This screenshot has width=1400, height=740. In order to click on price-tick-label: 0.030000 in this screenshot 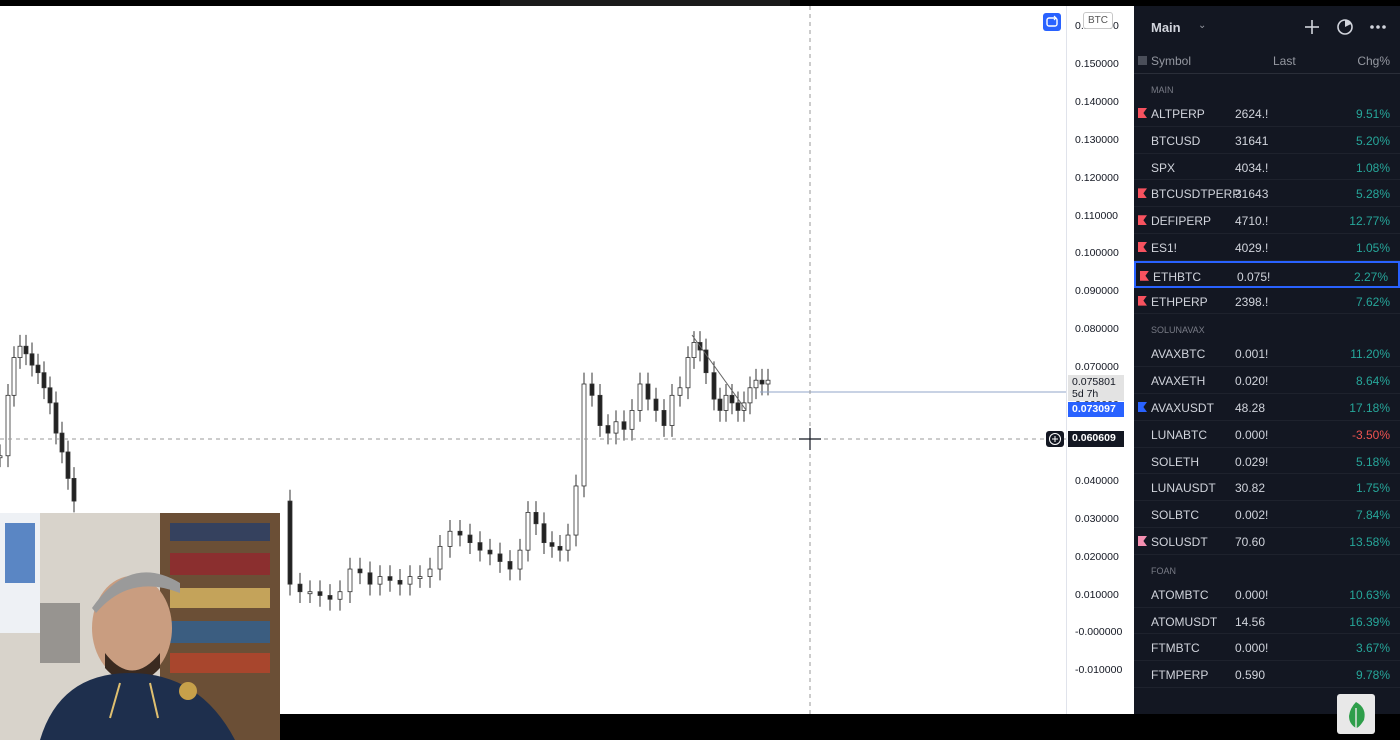, I will do `click(1097, 518)`.